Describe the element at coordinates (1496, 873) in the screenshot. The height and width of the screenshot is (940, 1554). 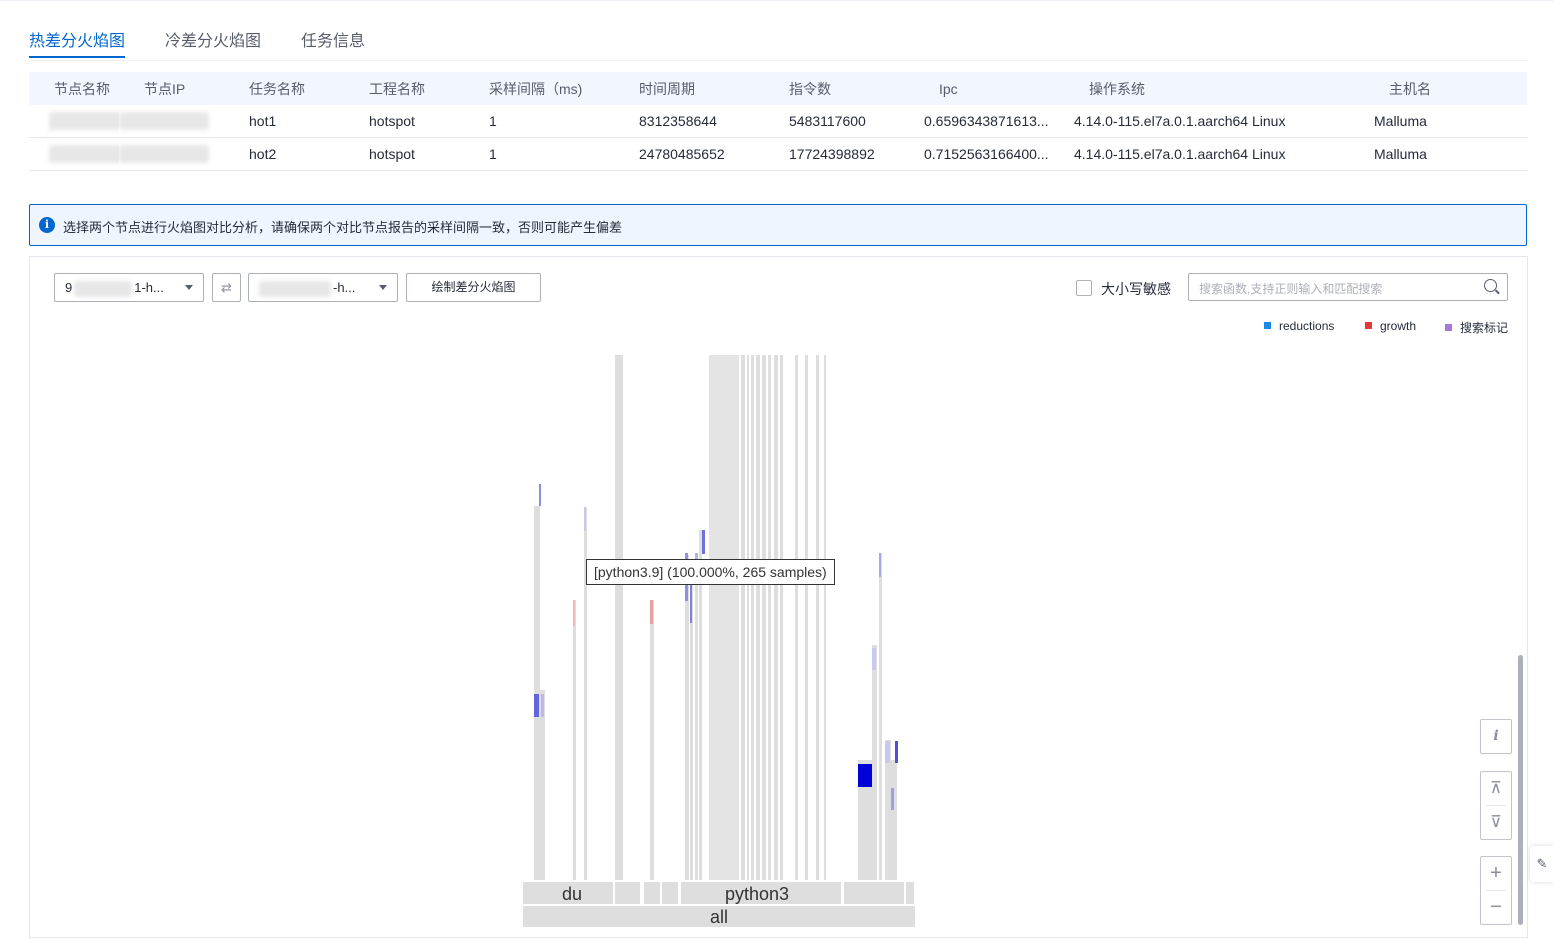
I see `zoom-in-icon: +` at that location.